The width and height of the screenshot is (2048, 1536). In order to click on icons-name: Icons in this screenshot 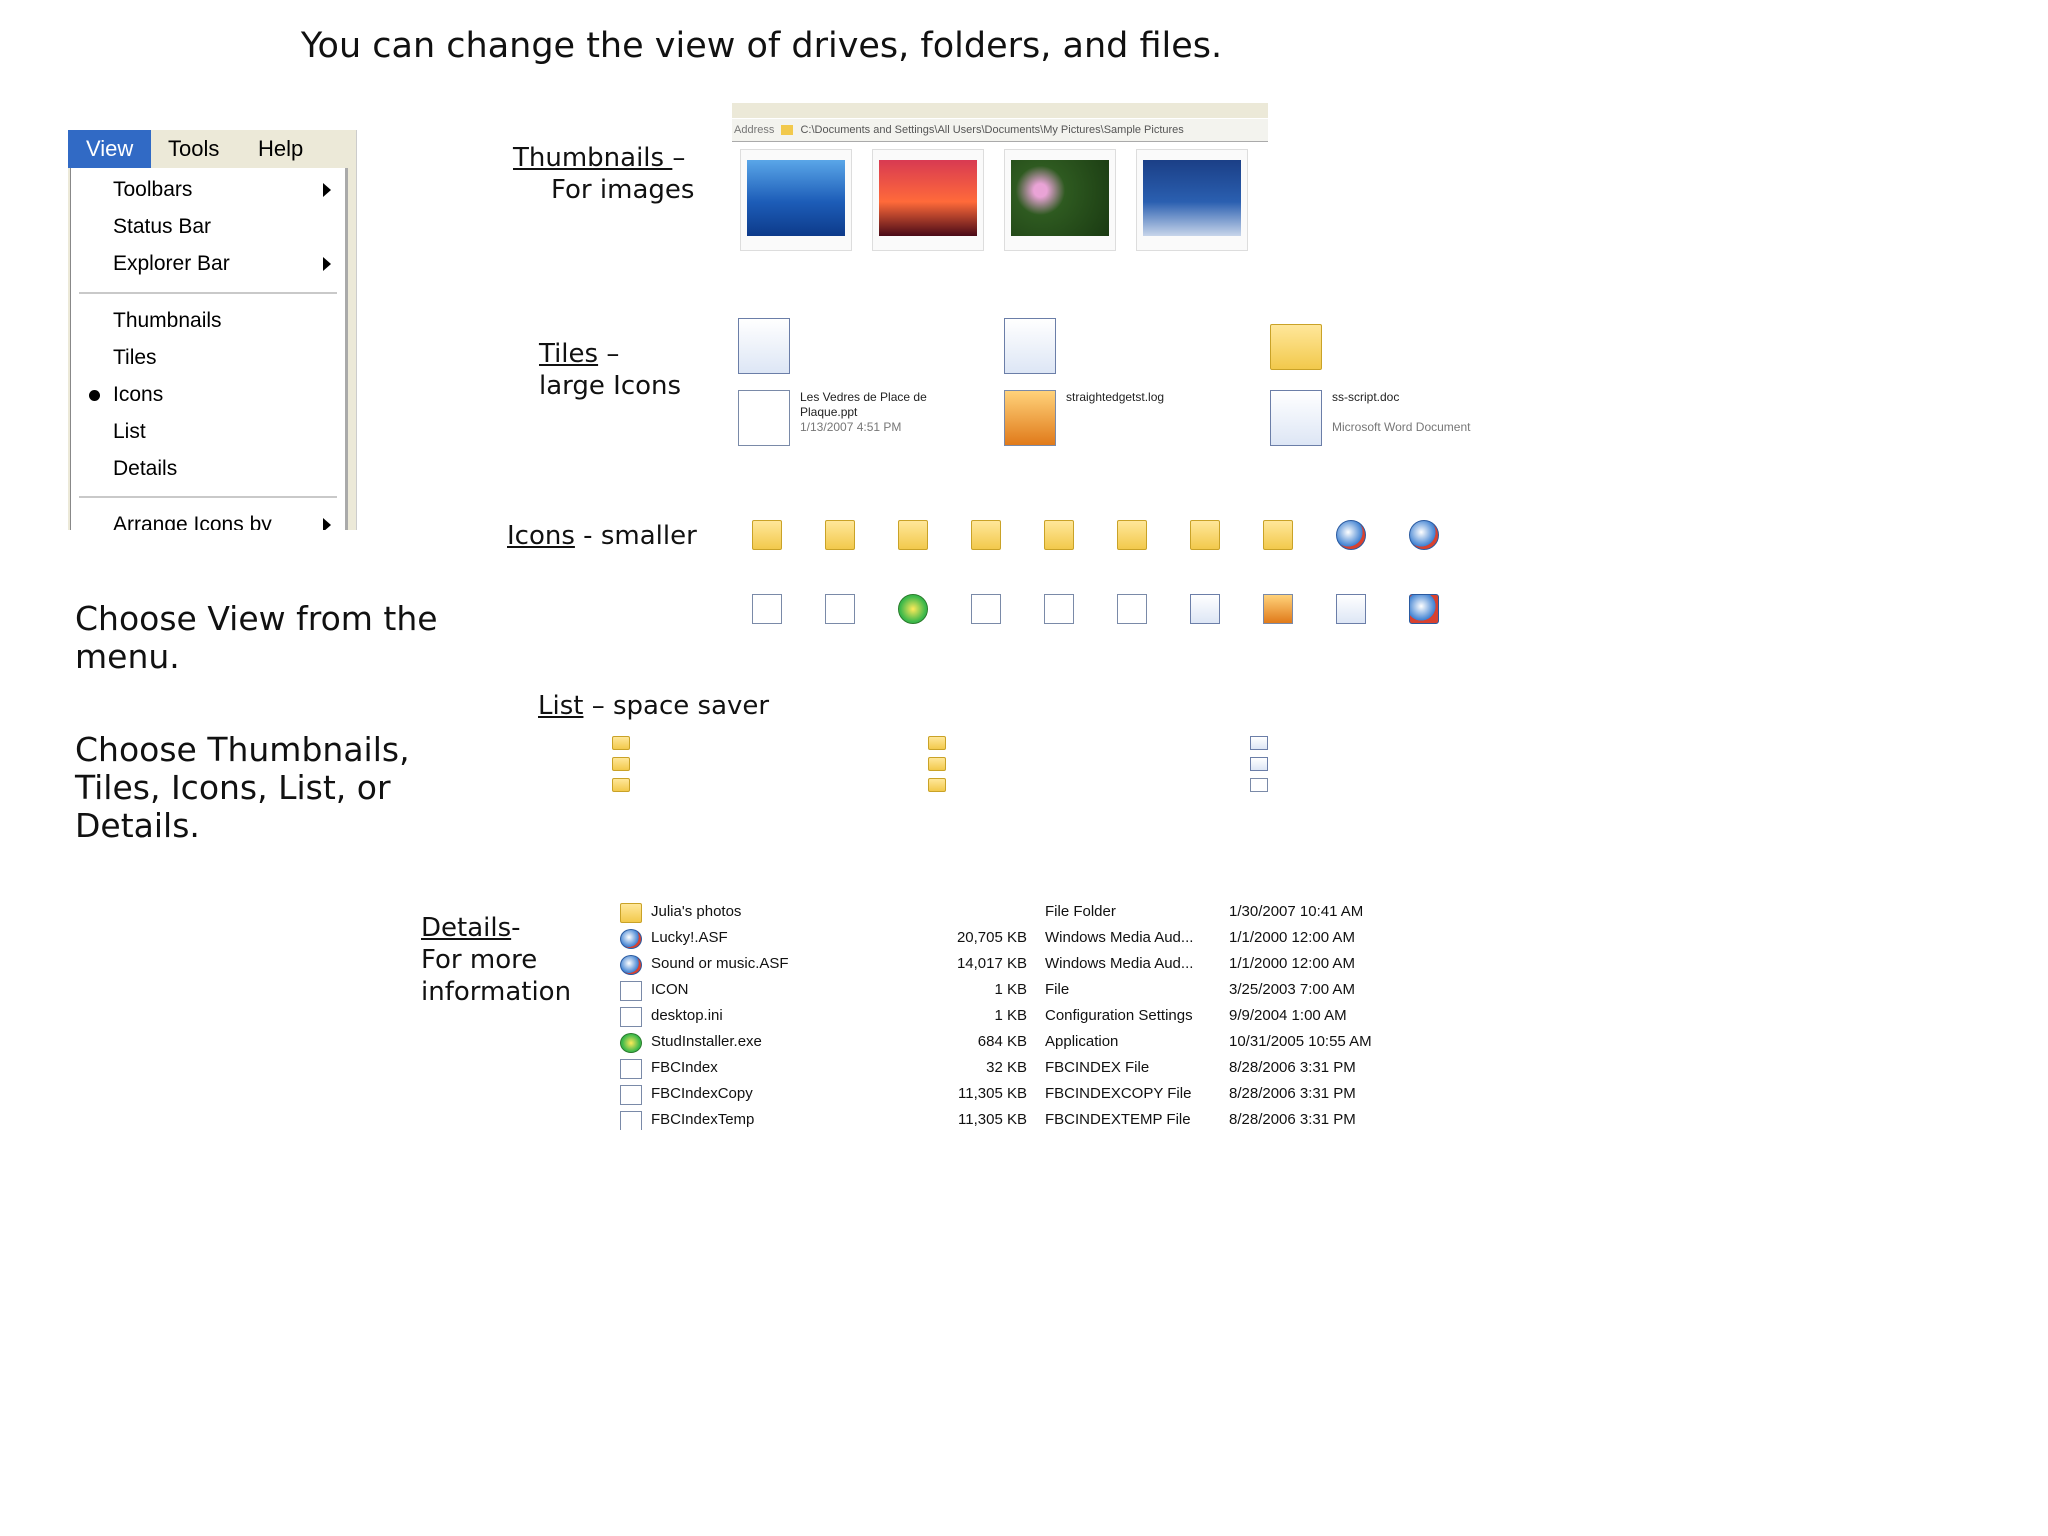, I will do `click(541, 536)`.